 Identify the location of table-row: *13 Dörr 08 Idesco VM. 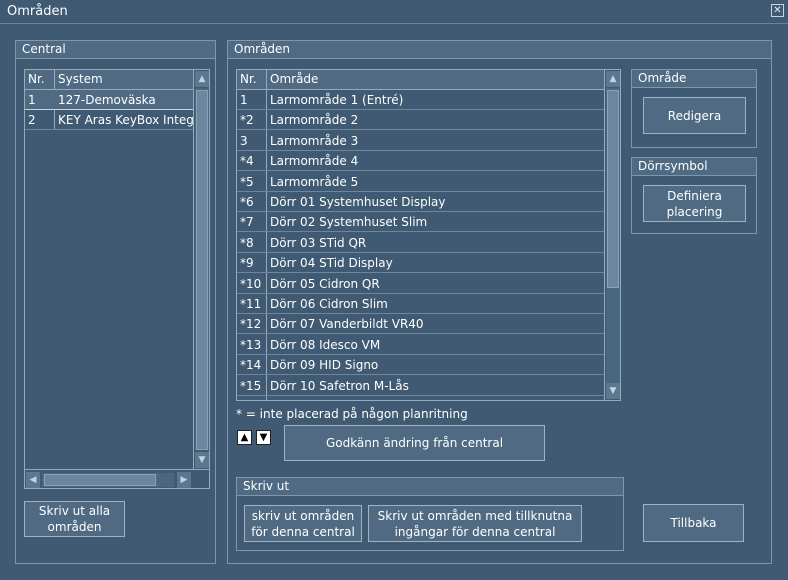
(420, 345).